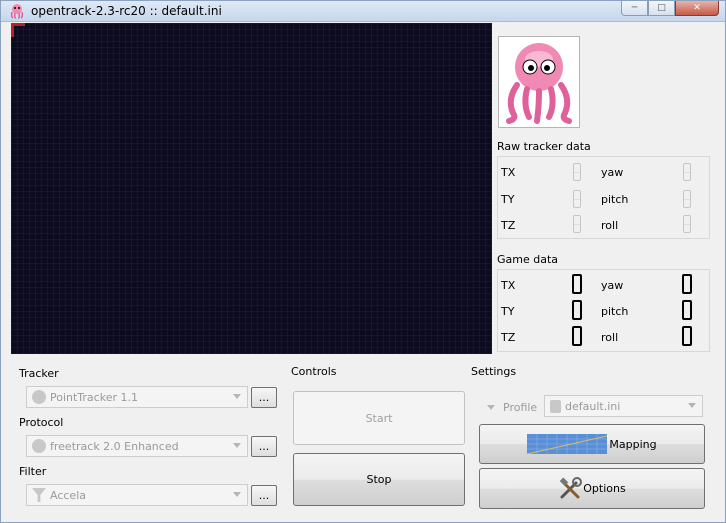  I want to click on controls-title: Controls, so click(314, 371).